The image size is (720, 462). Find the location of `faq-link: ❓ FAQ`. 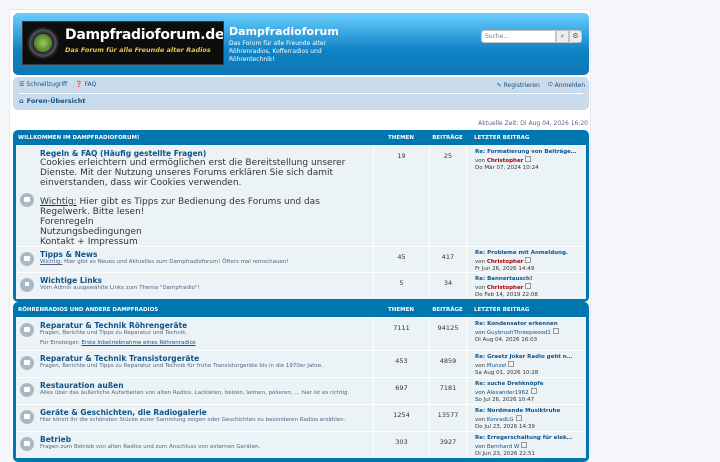

faq-link: ❓ FAQ is located at coordinates (85, 84).